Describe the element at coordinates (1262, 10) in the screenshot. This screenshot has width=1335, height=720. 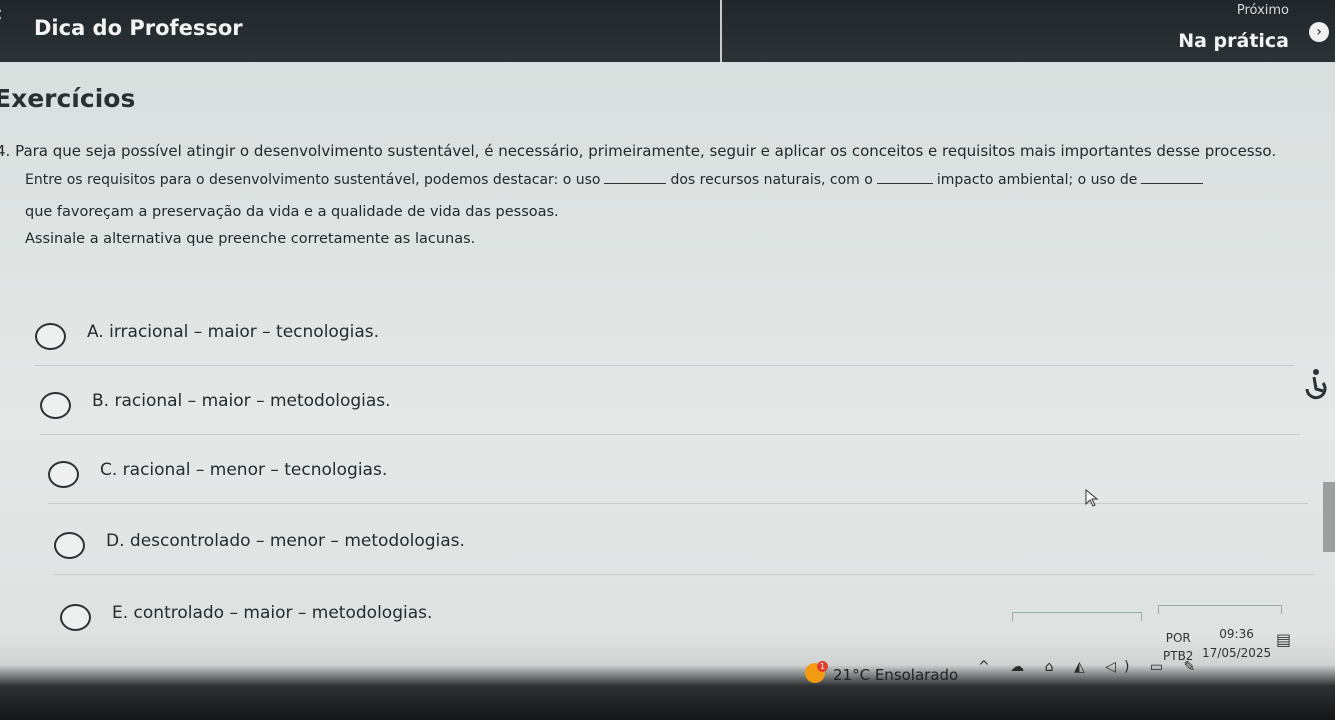
I see `next-label: Próximo` at that location.